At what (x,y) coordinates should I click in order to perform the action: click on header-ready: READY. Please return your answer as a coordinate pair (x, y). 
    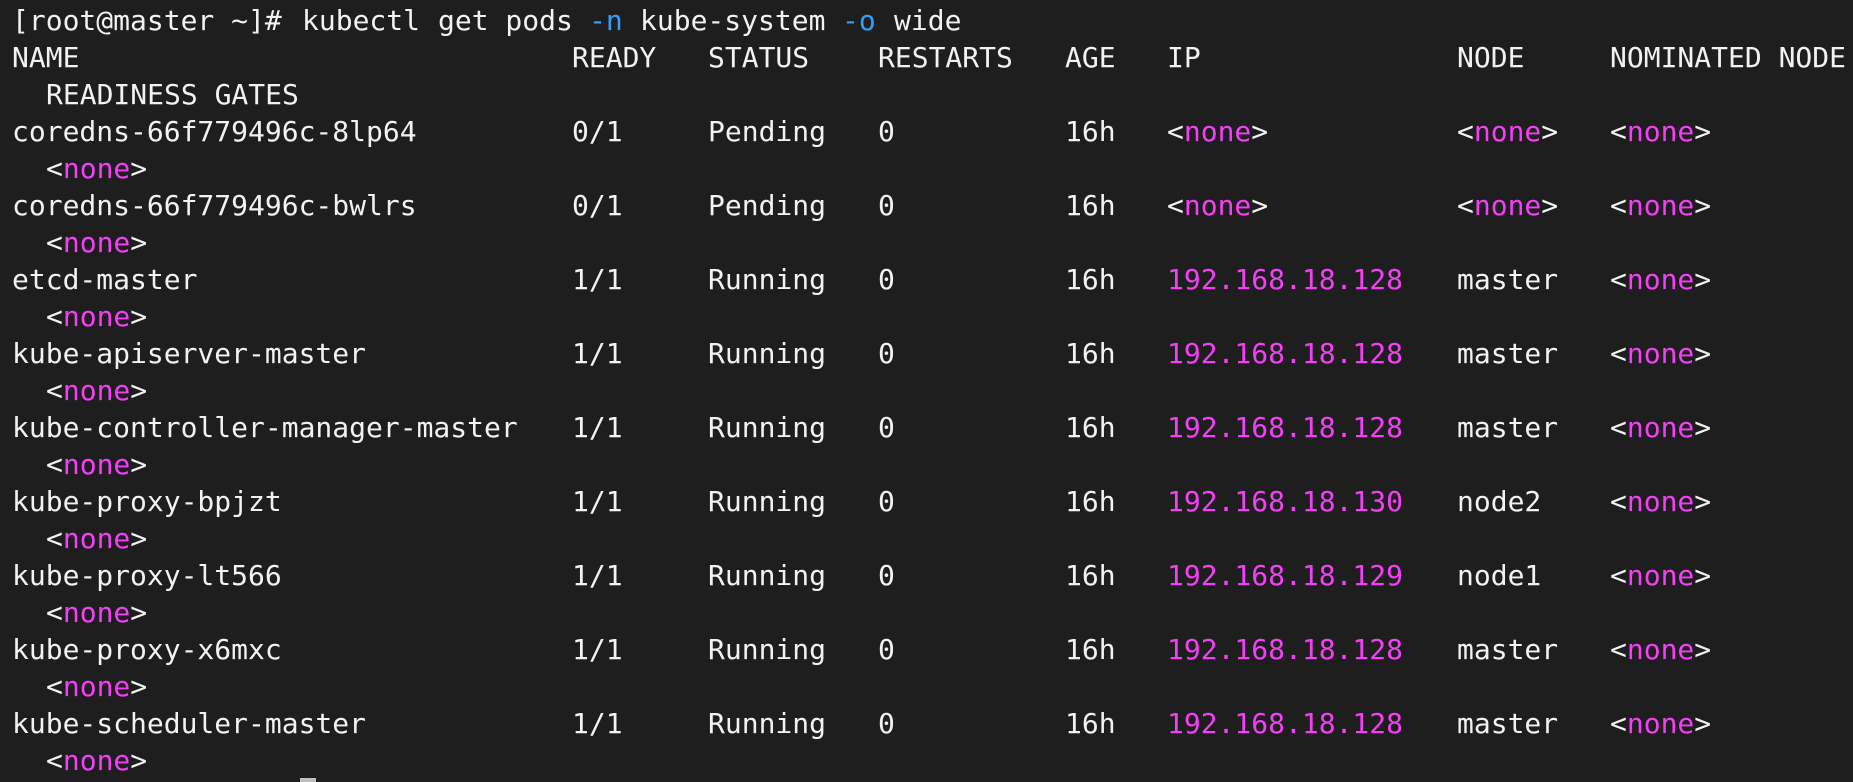
    Looking at the image, I should click on (614, 57).